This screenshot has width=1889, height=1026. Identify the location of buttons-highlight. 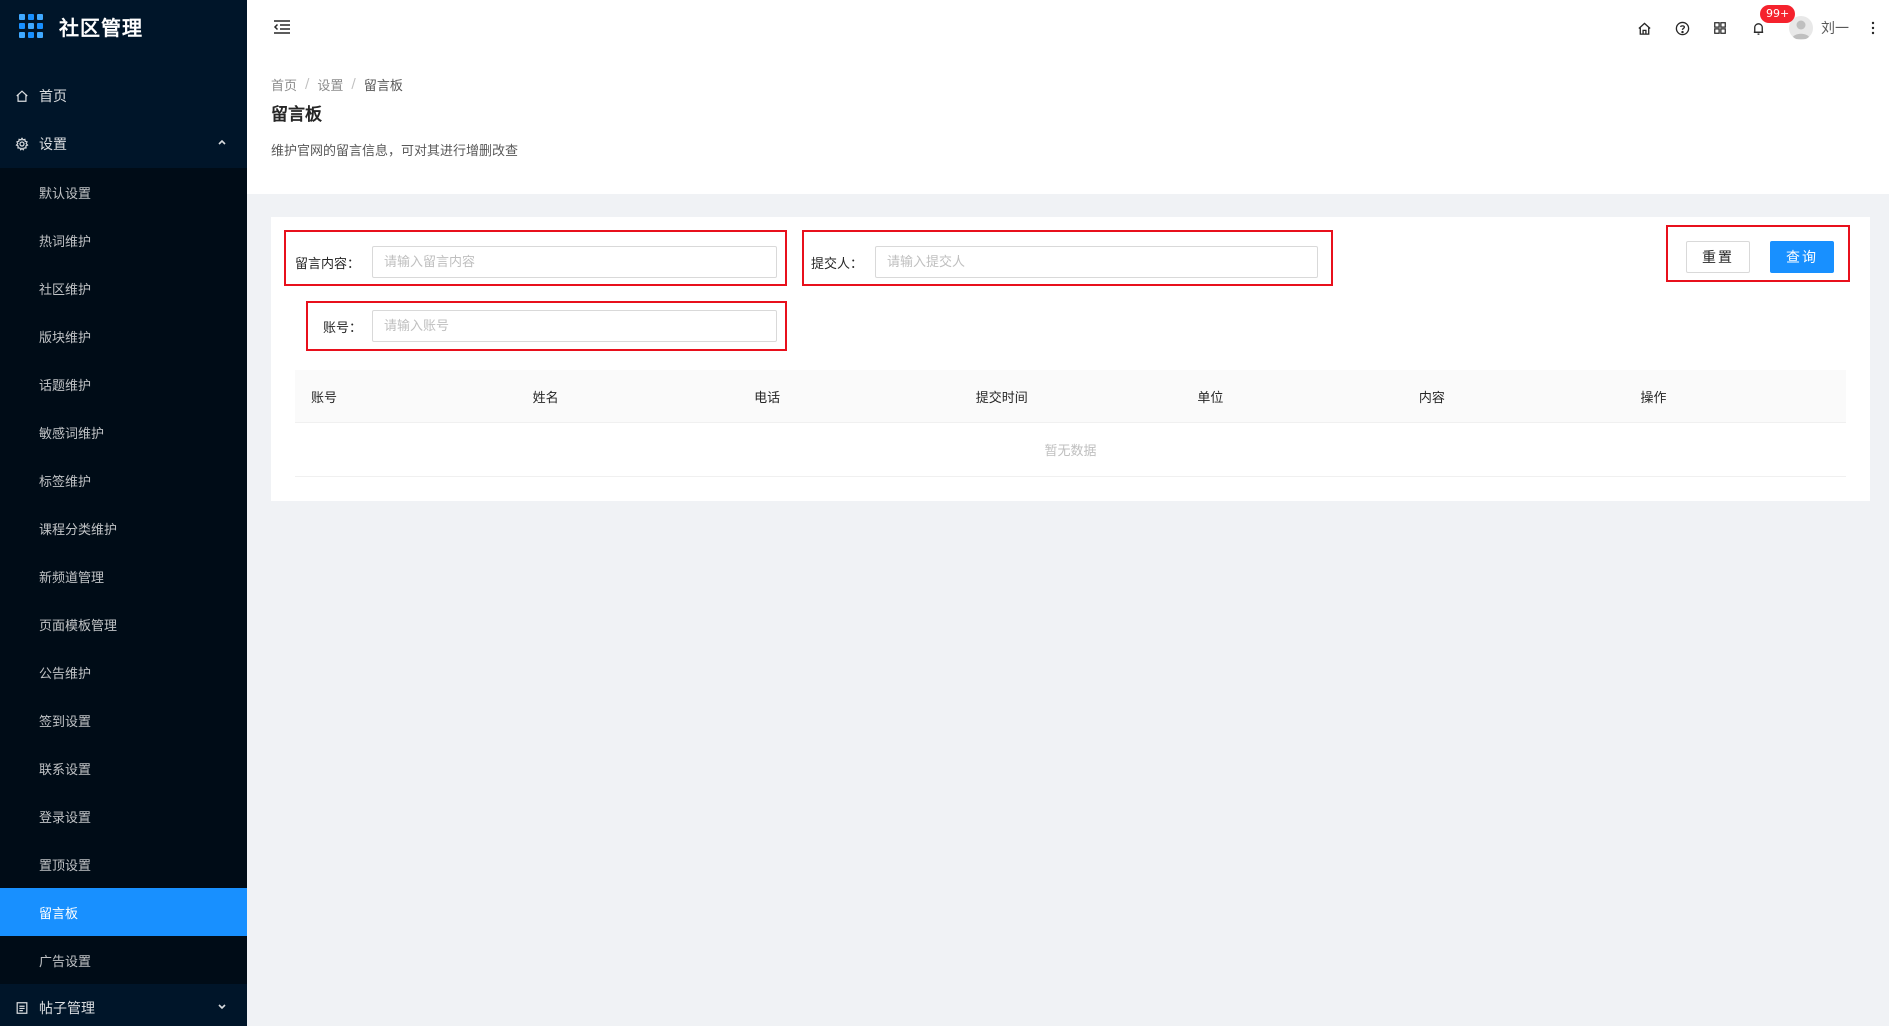
(1758, 253).